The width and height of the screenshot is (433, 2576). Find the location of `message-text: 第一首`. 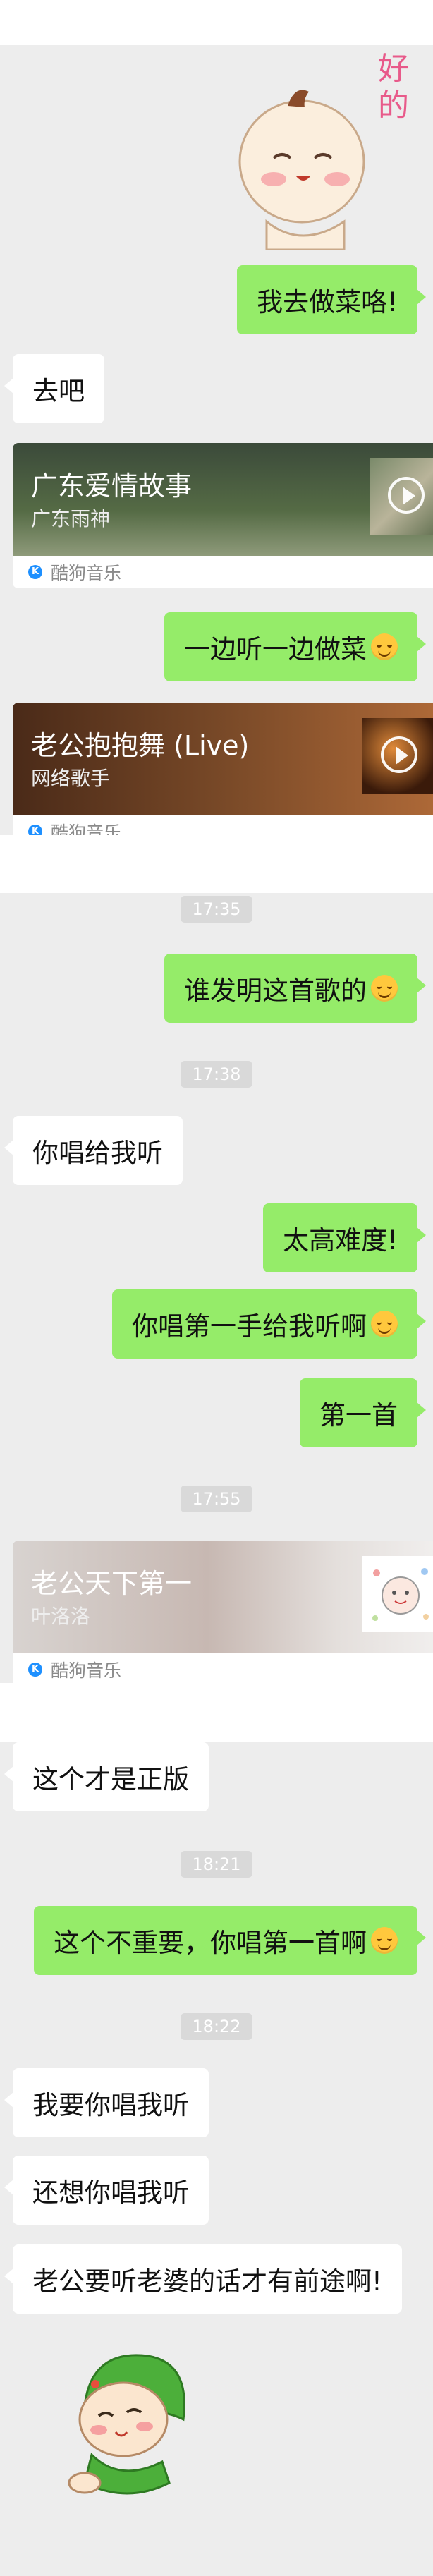

message-text: 第一首 is located at coordinates (358, 1415).